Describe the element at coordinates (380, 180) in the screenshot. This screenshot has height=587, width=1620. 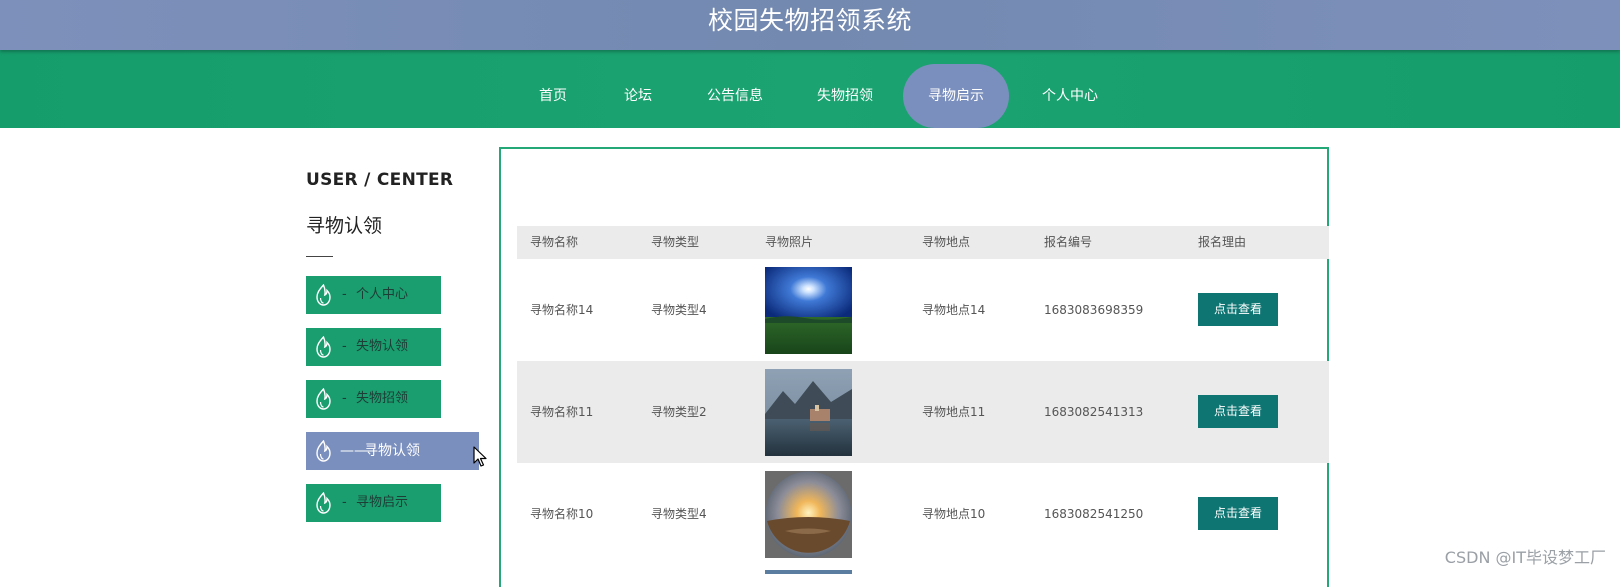
I see `sidebar-title: USER / CENTER` at that location.